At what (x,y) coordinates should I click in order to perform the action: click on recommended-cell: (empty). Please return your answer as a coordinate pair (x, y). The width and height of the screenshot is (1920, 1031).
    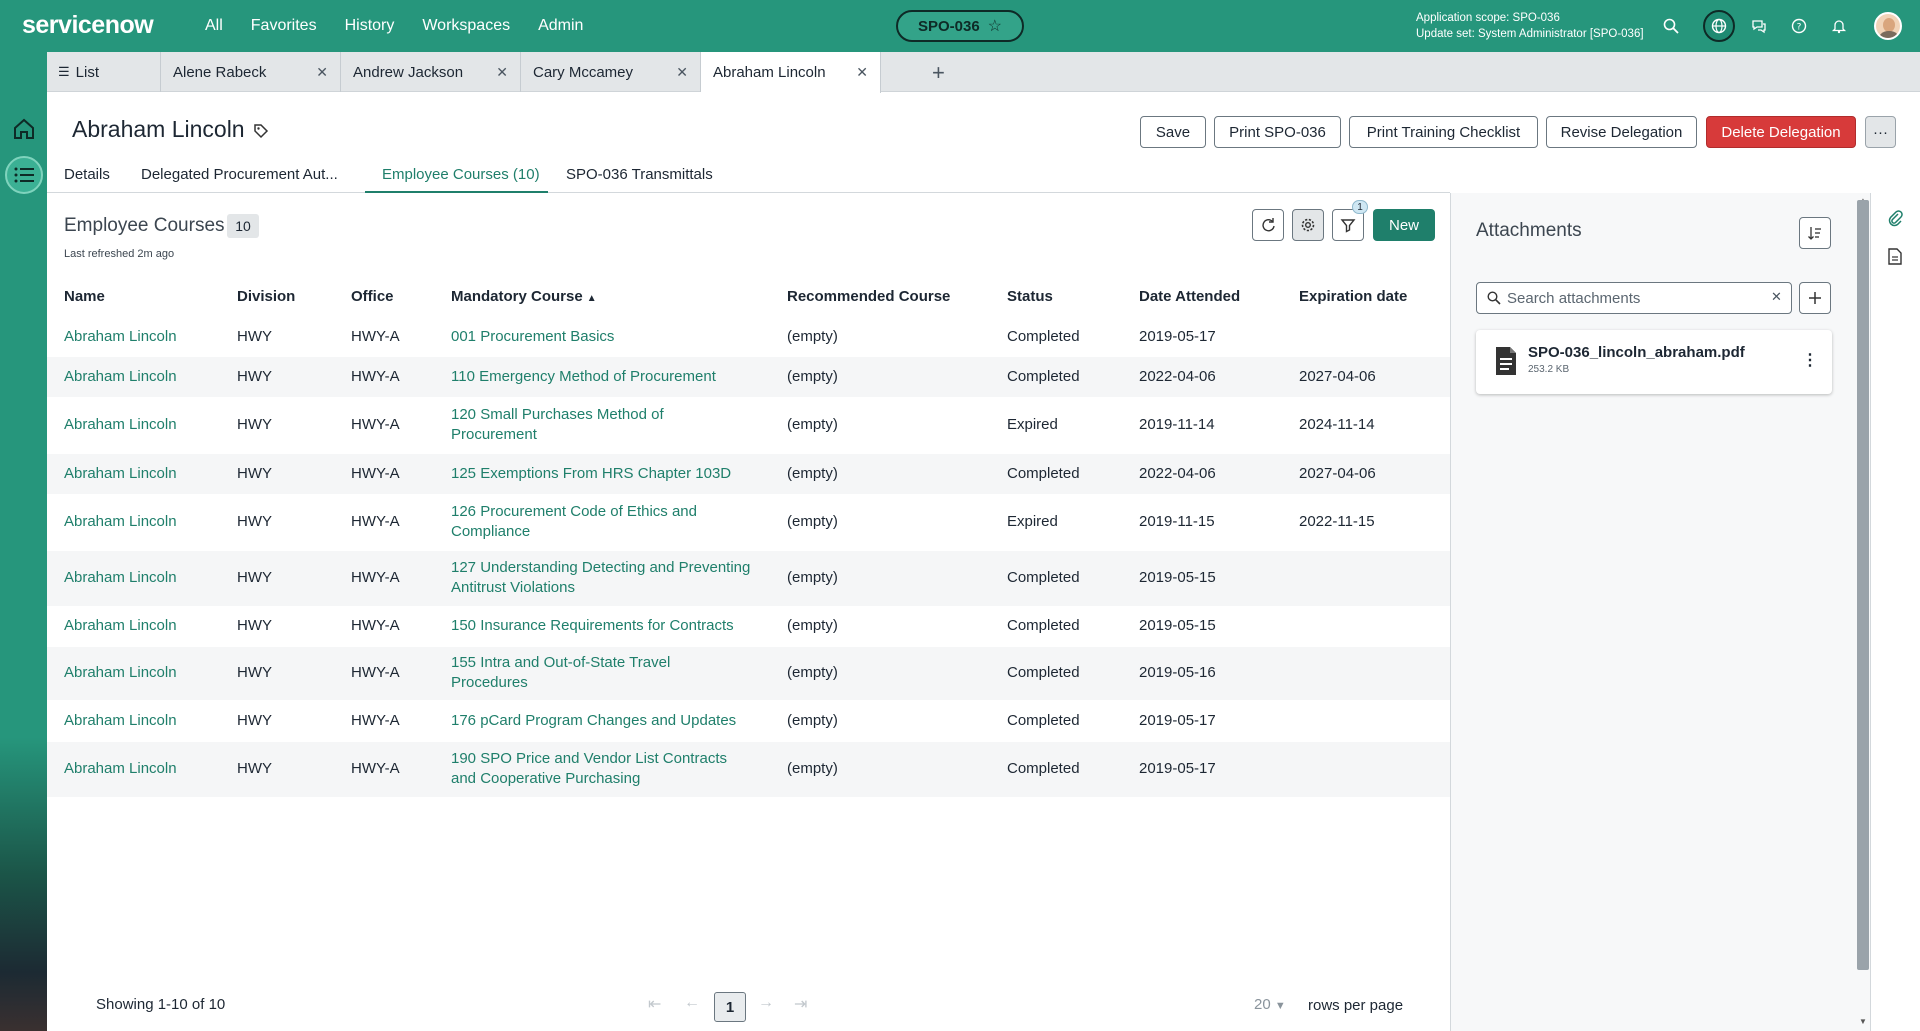
    Looking at the image, I should click on (812, 521).